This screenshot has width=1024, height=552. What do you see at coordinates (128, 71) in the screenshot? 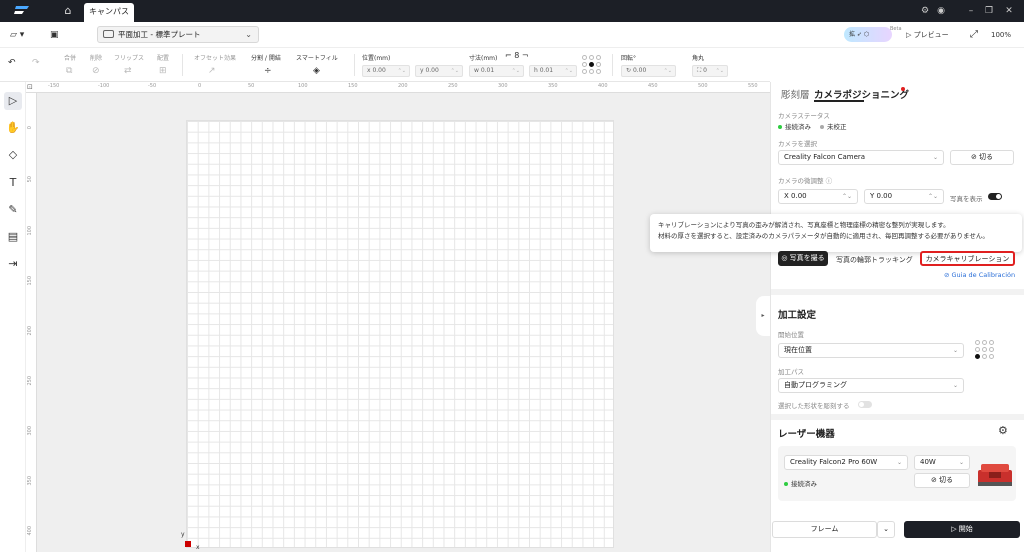
I see `flip-icon: ⇄` at bounding box center [128, 71].